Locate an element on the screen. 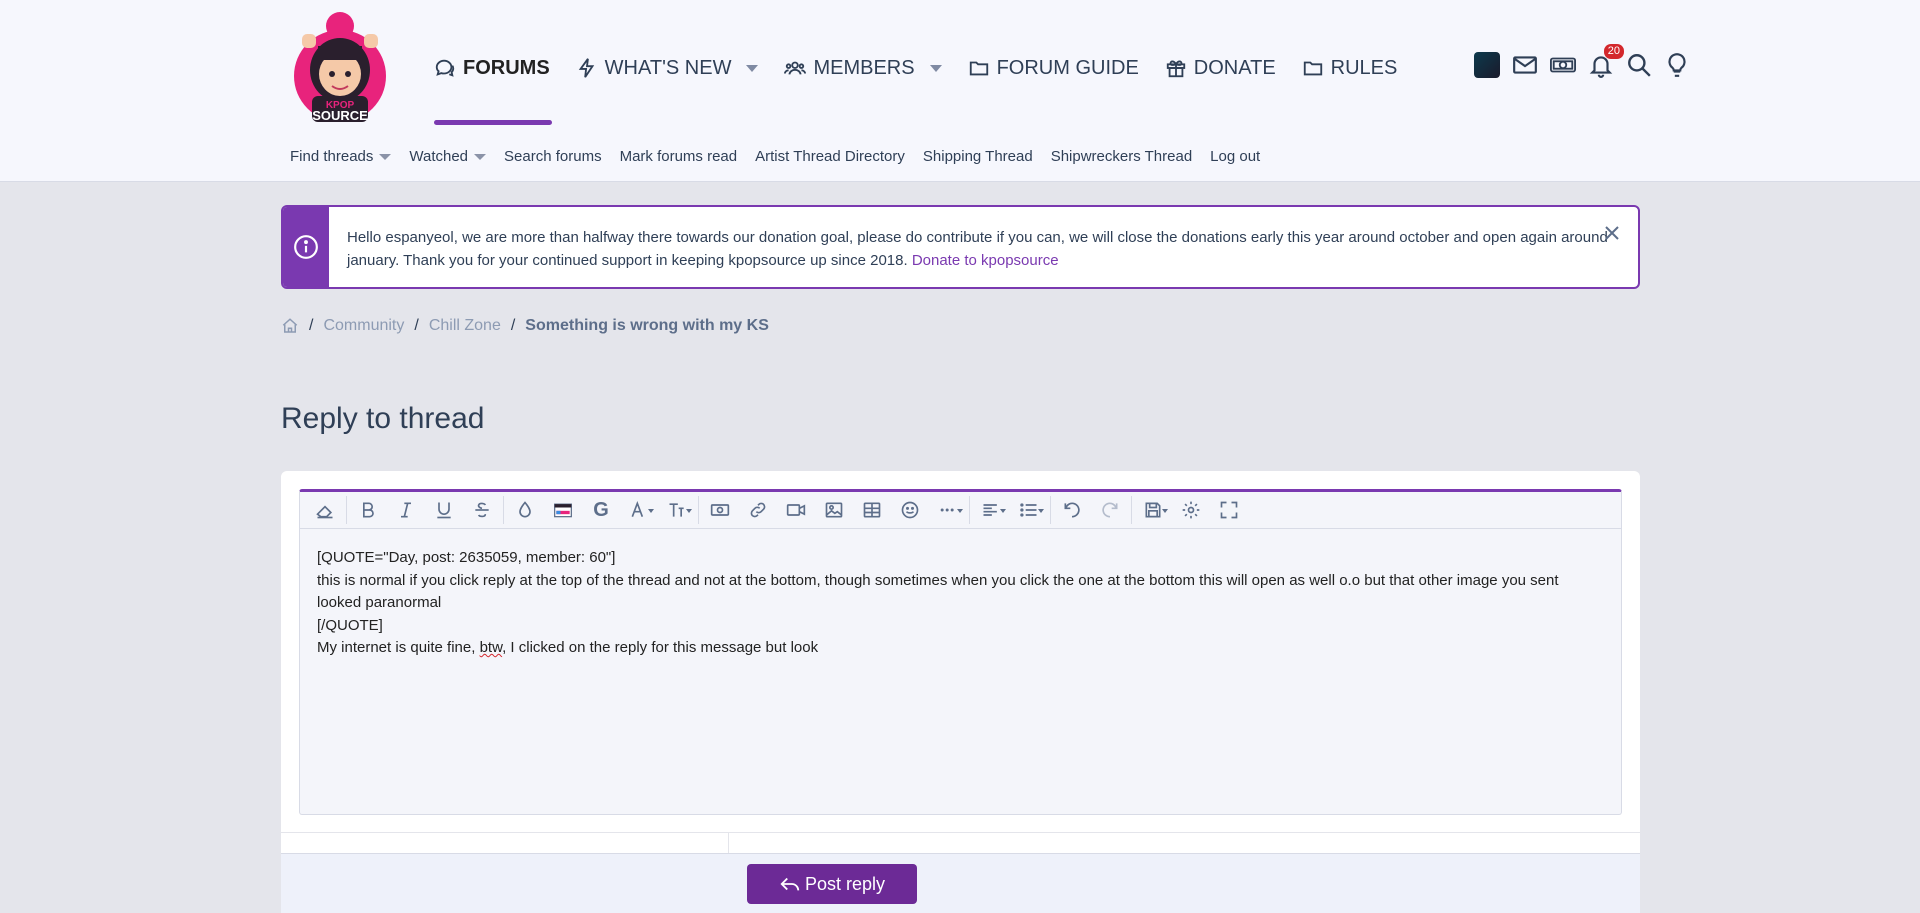  nav-rules: RULES is located at coordinates (1350, 68).